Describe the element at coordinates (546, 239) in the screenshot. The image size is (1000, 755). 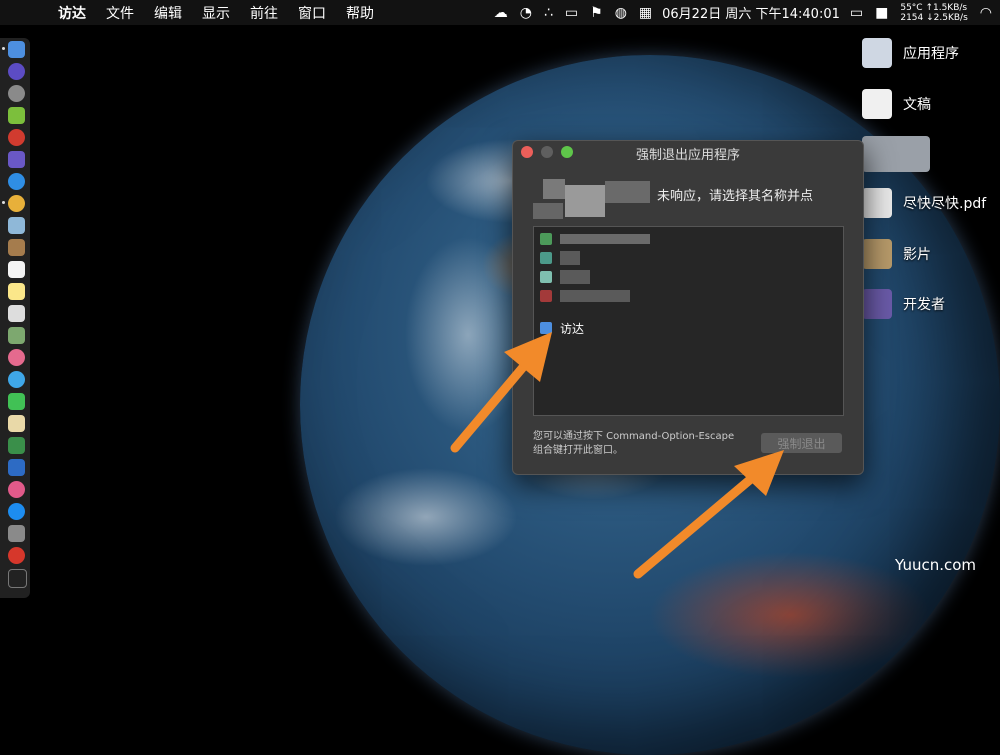
I see `app-icon-green` at that location.